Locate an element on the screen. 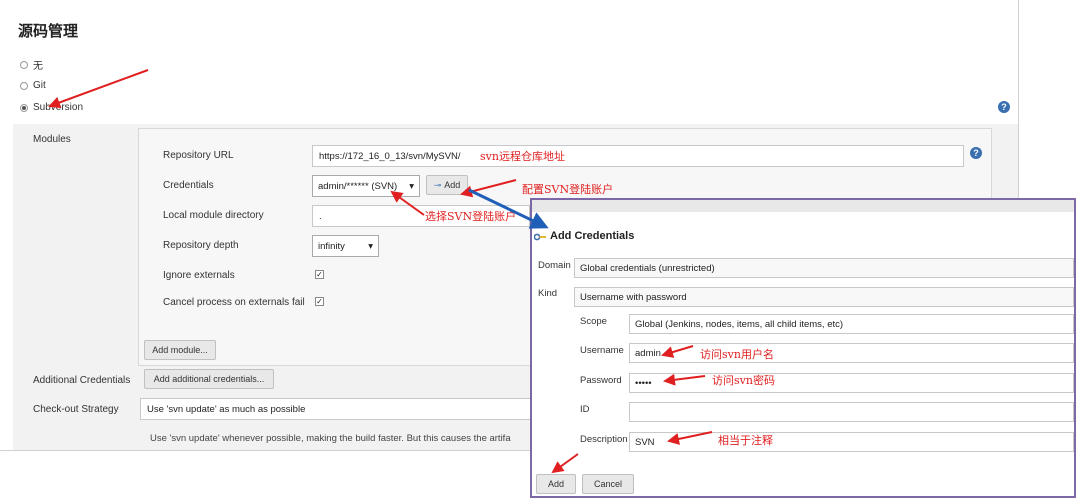  arrow-add-button is located at coordinates (565, 463).